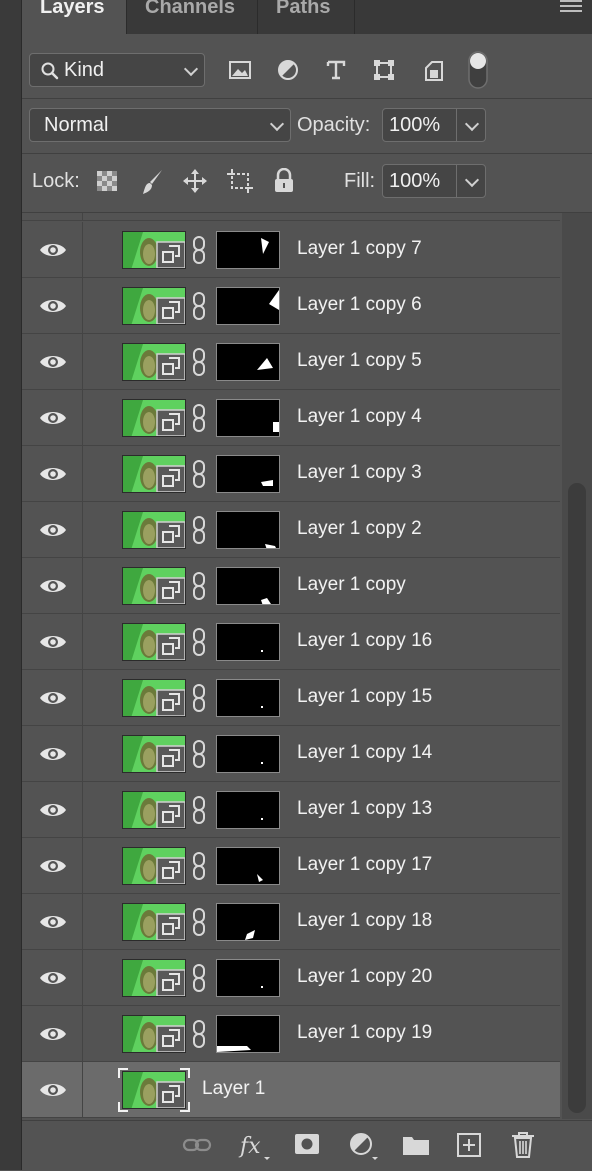 Image resolution: width=592 pixels, height=1171 pixels. Describe the element at coordinates (291, 642) in the screenshot. I see `layer-row: Layer 1 copy 16` at that location.